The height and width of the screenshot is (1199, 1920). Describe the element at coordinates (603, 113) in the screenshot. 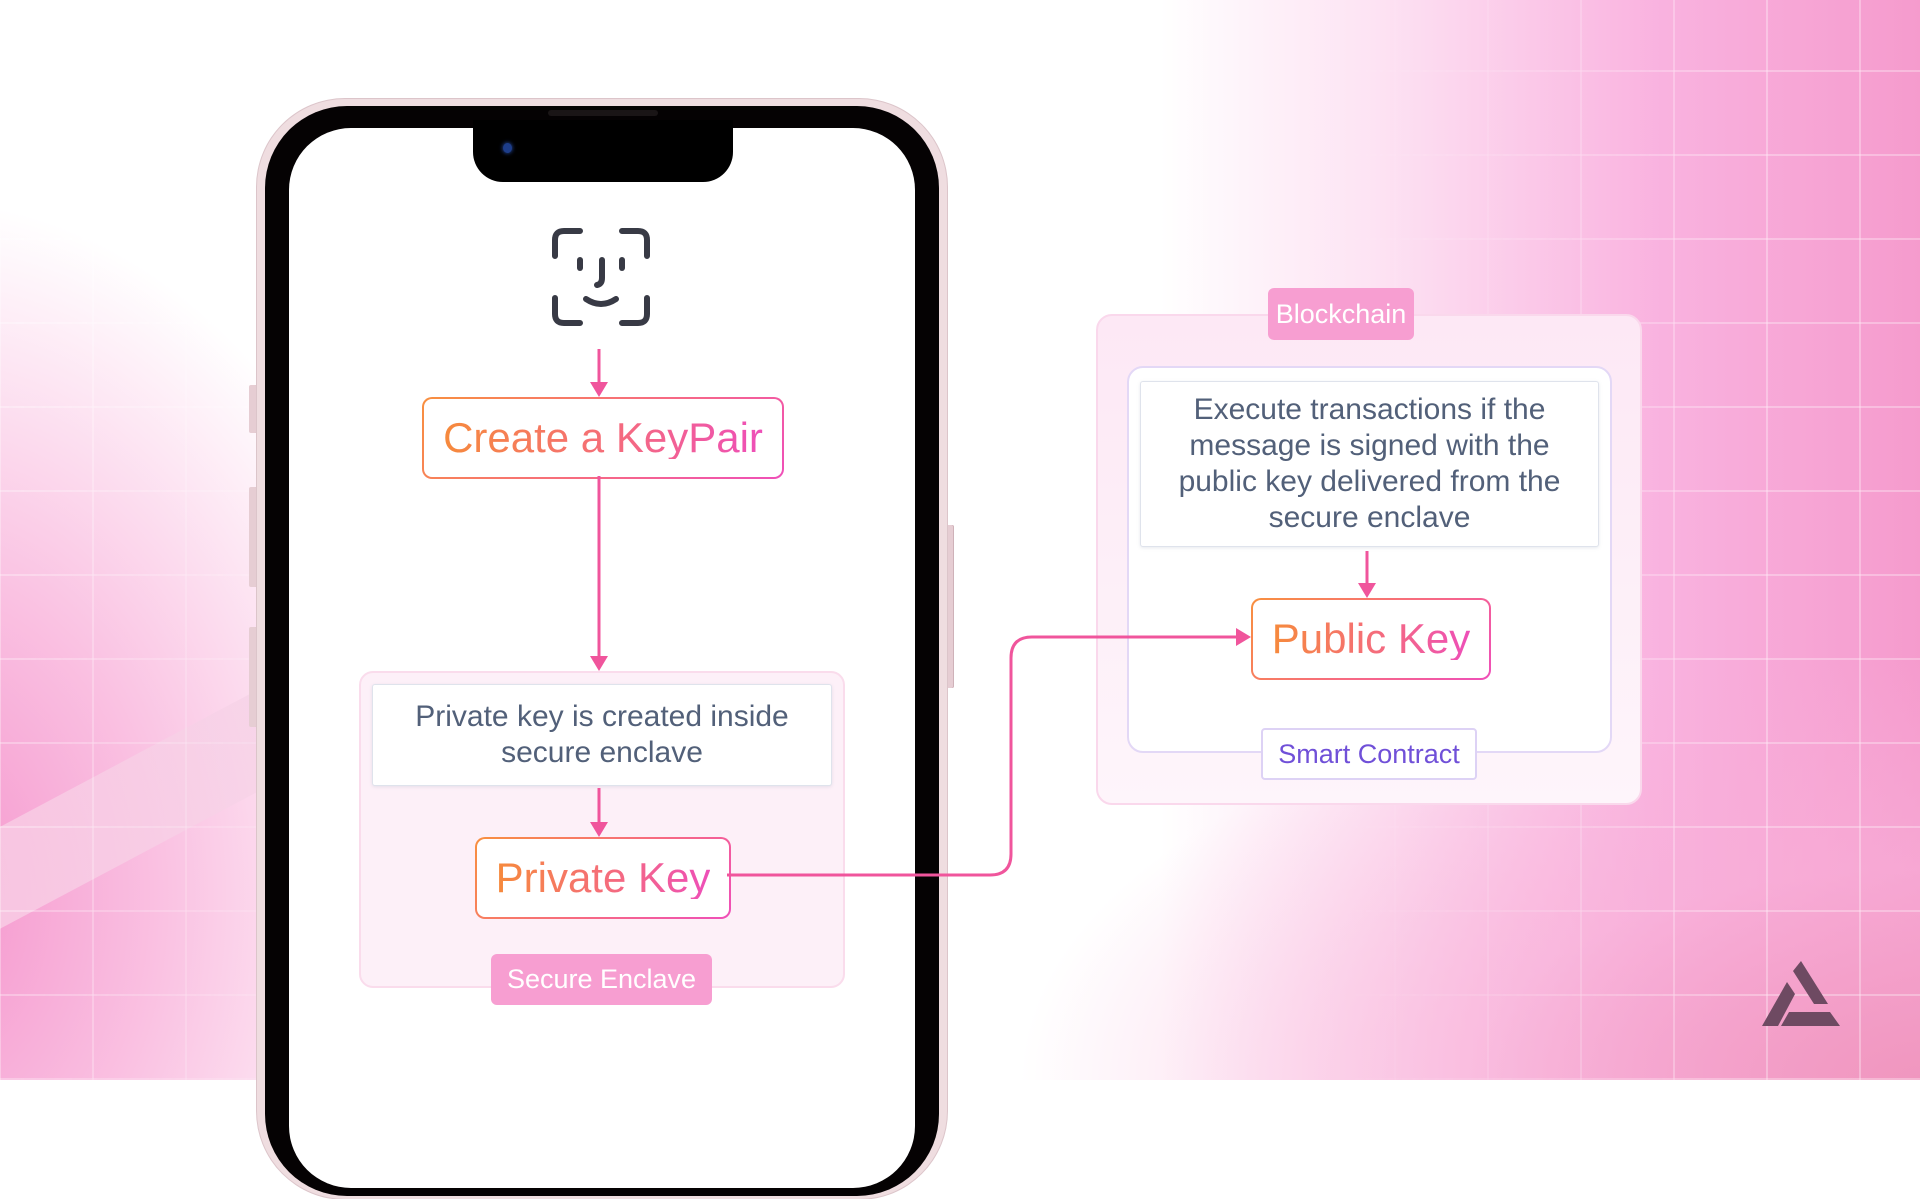

I see `phone-speaker` at that location.